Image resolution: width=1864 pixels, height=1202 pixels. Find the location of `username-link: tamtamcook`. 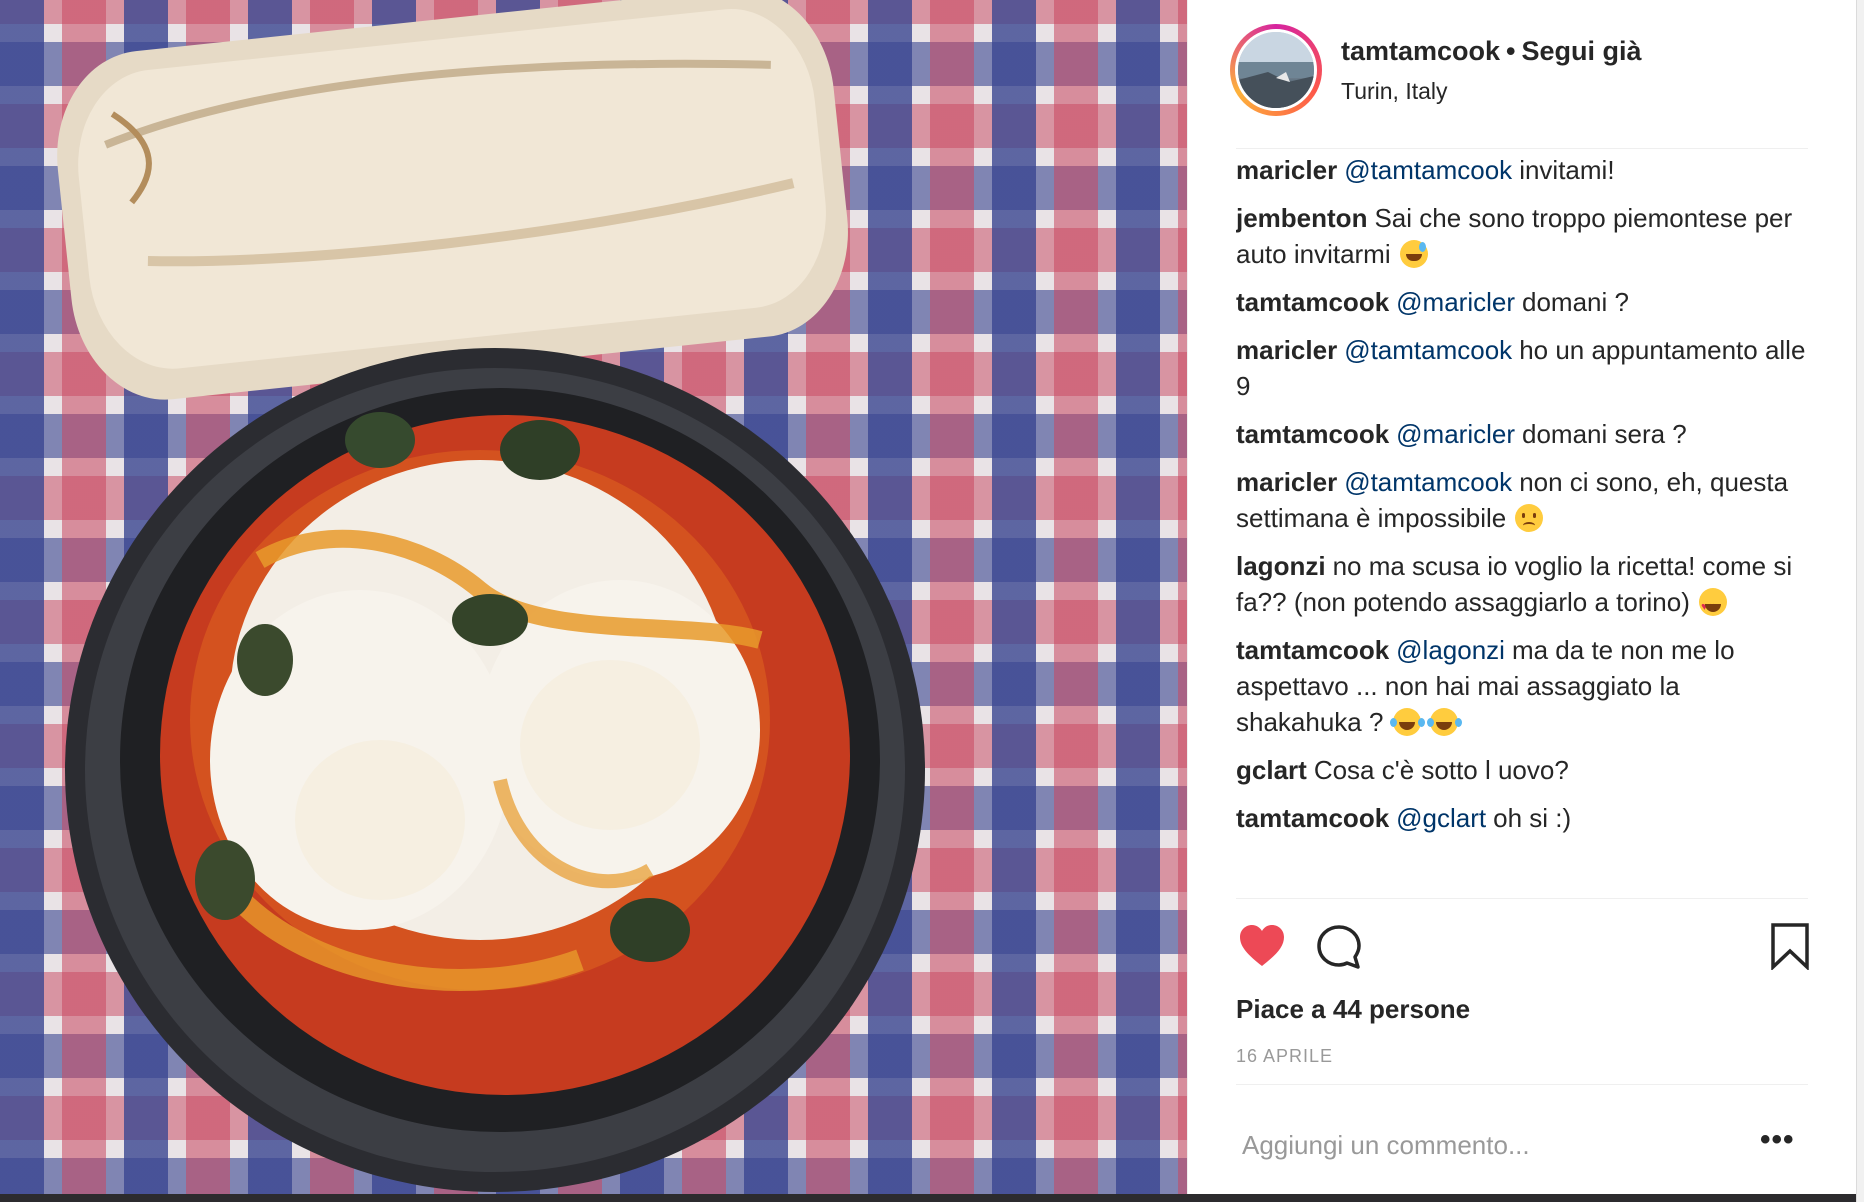

username-link: tamtamcook is located at coordinates (1420, 51).